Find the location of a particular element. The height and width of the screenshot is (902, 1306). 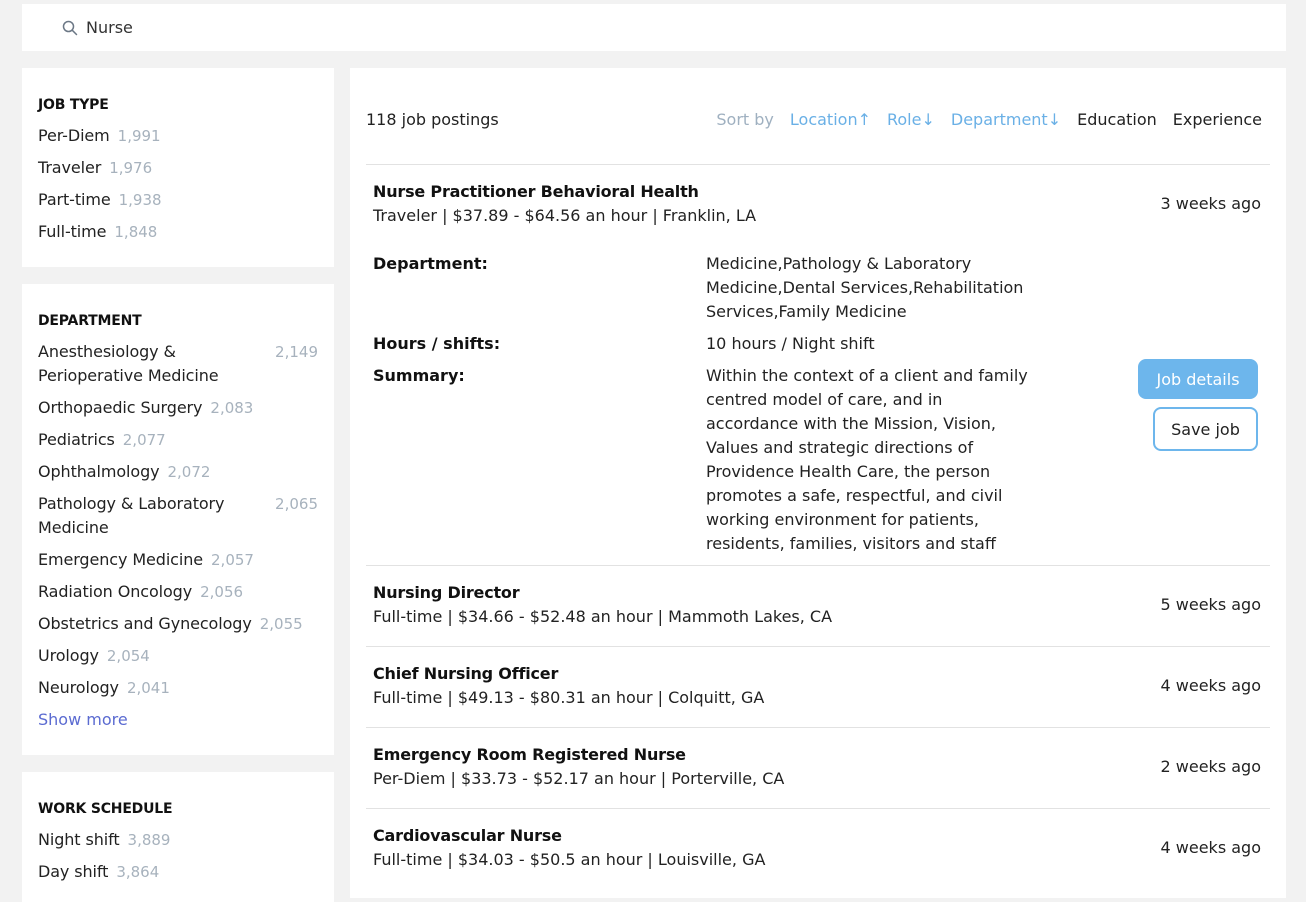

facet-per-diem: Per-Diem 1,991 is located at coordinates (178, 136).